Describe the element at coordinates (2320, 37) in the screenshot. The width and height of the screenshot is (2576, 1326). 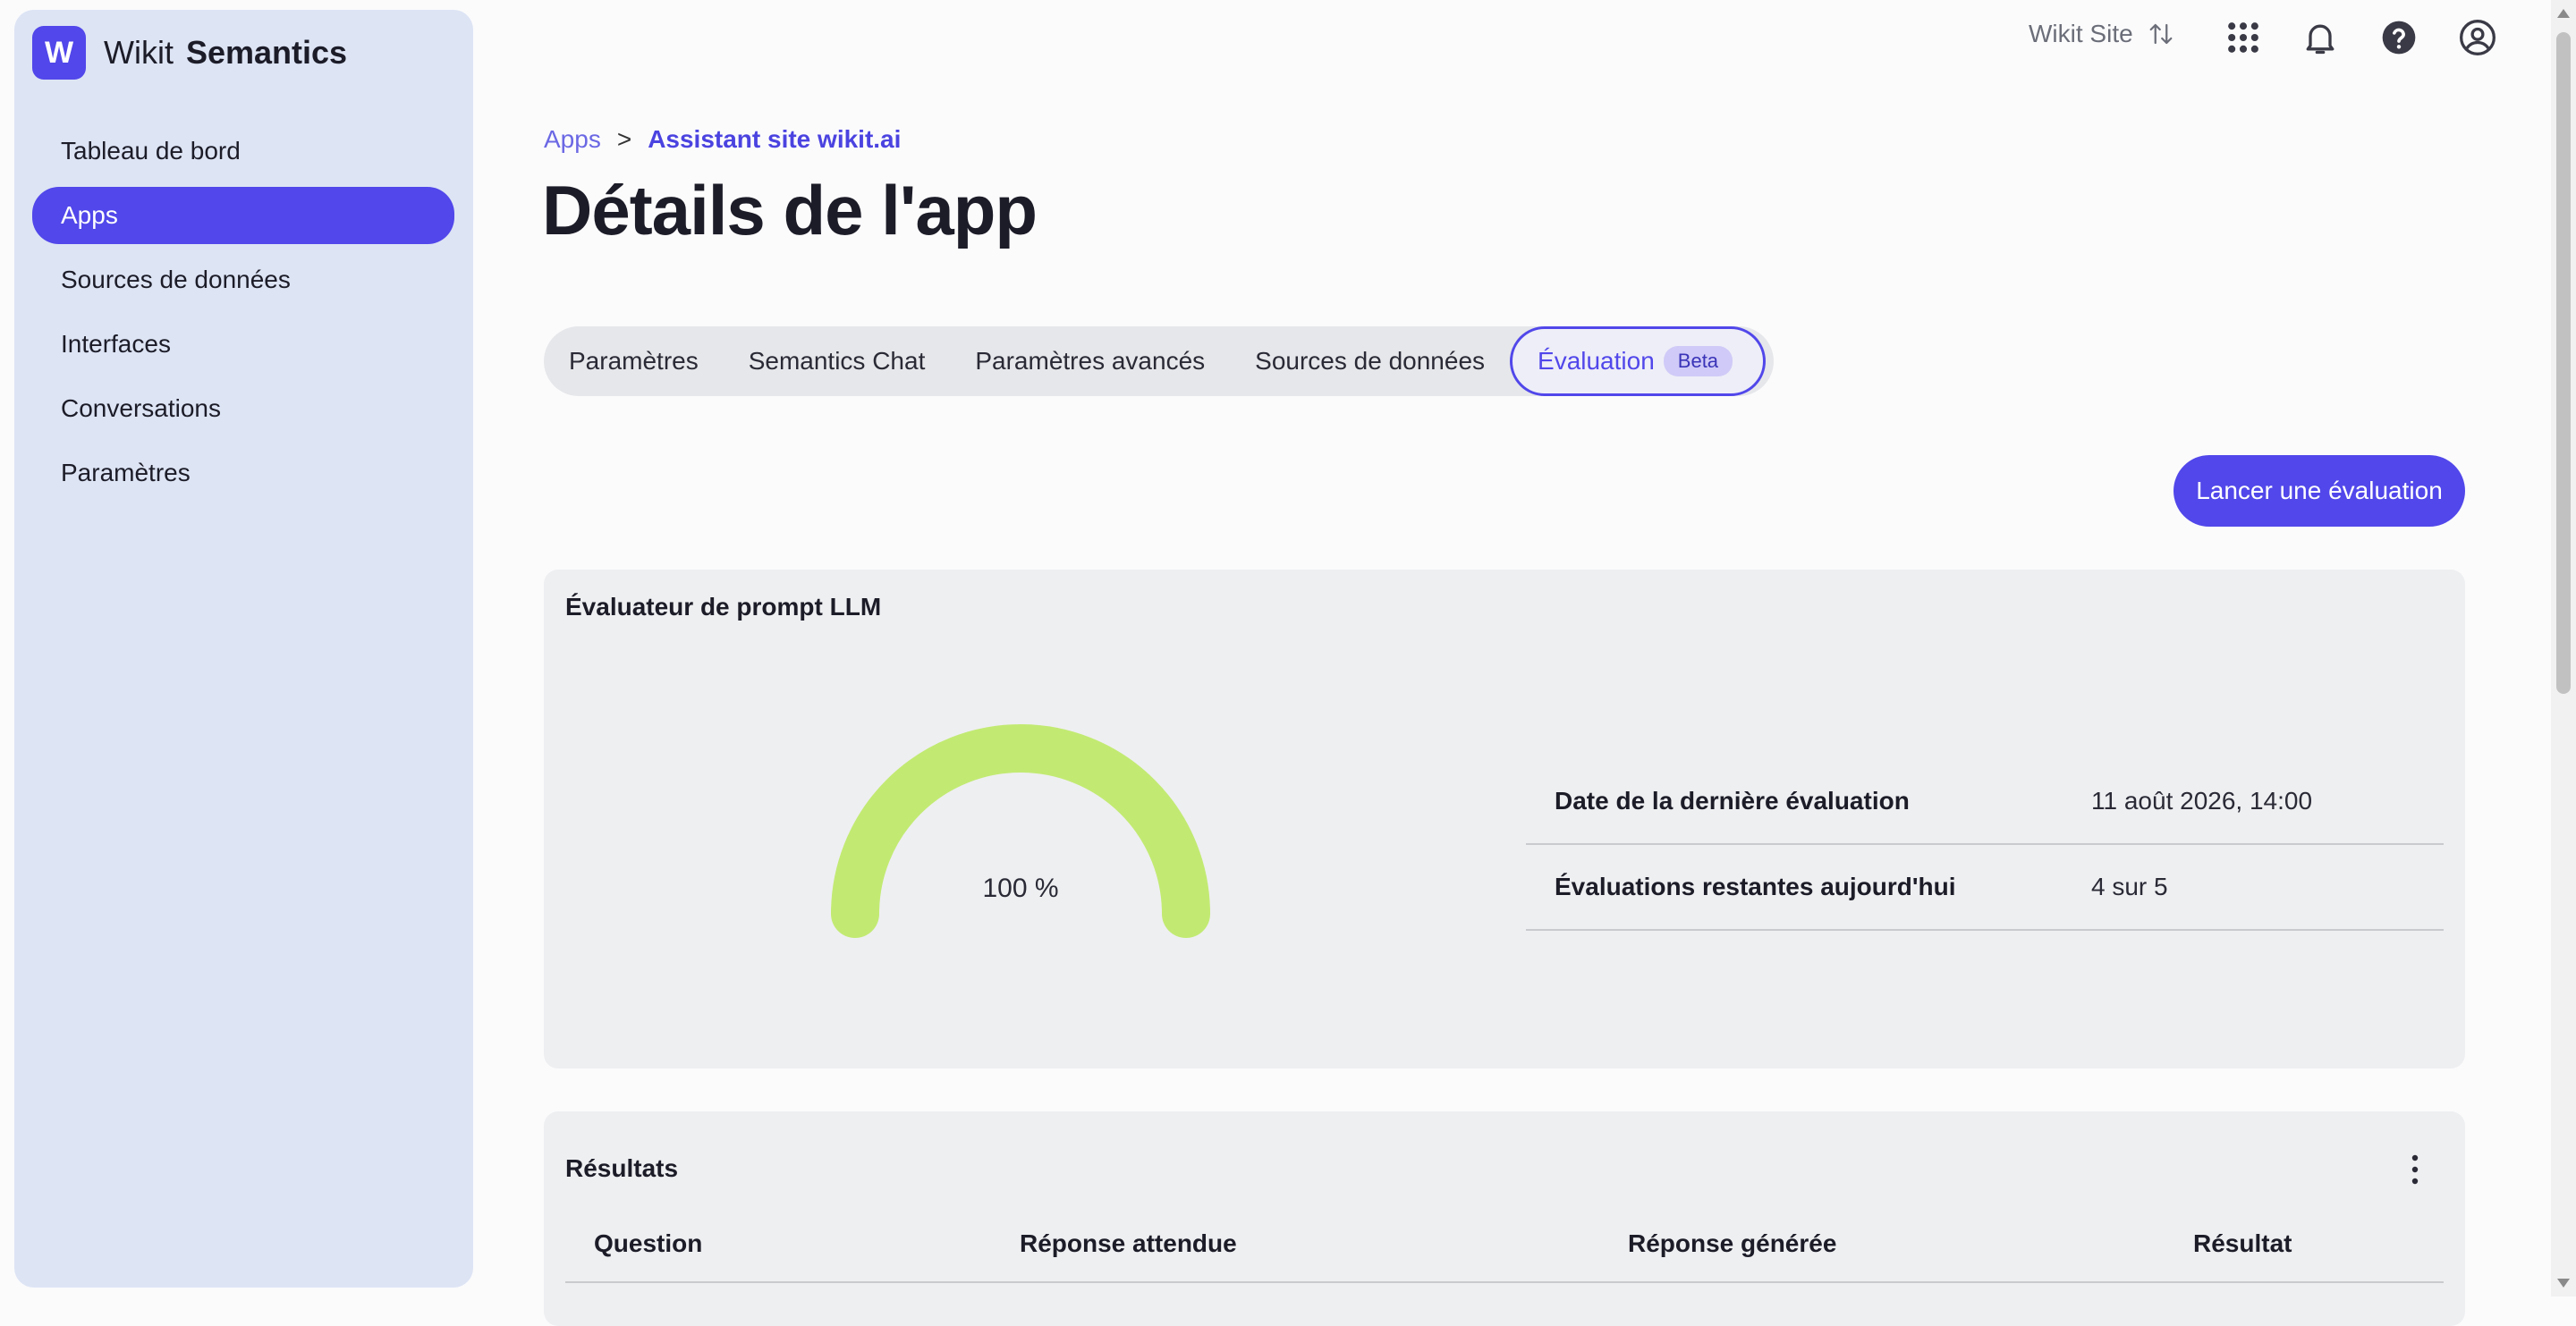
I see `bell-icon` at that location.